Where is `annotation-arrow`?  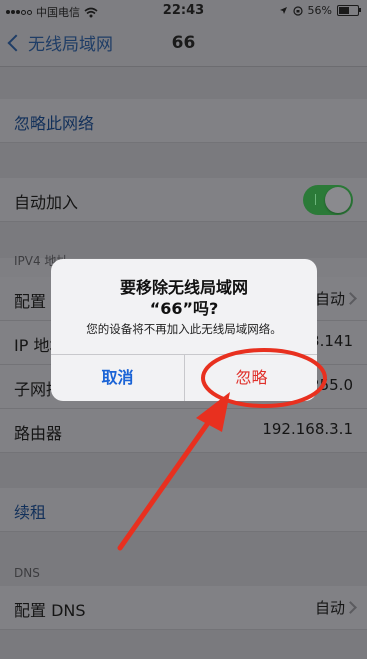 annotation-arrow is located at coordinates (165, 484).